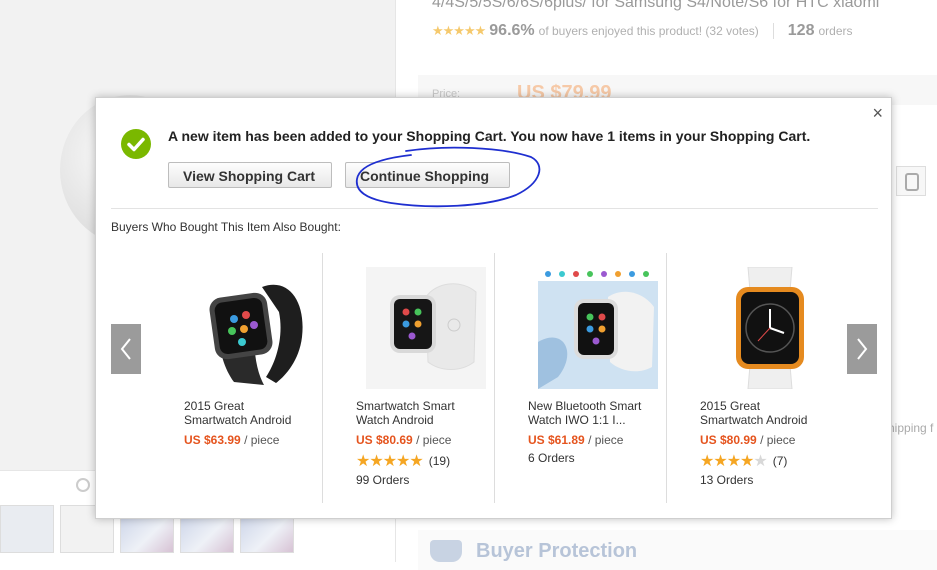 The width and height of the screenshot is (937, 570). I want to click on product-name-line: New Bluetooth Smart, so click(598, 406).